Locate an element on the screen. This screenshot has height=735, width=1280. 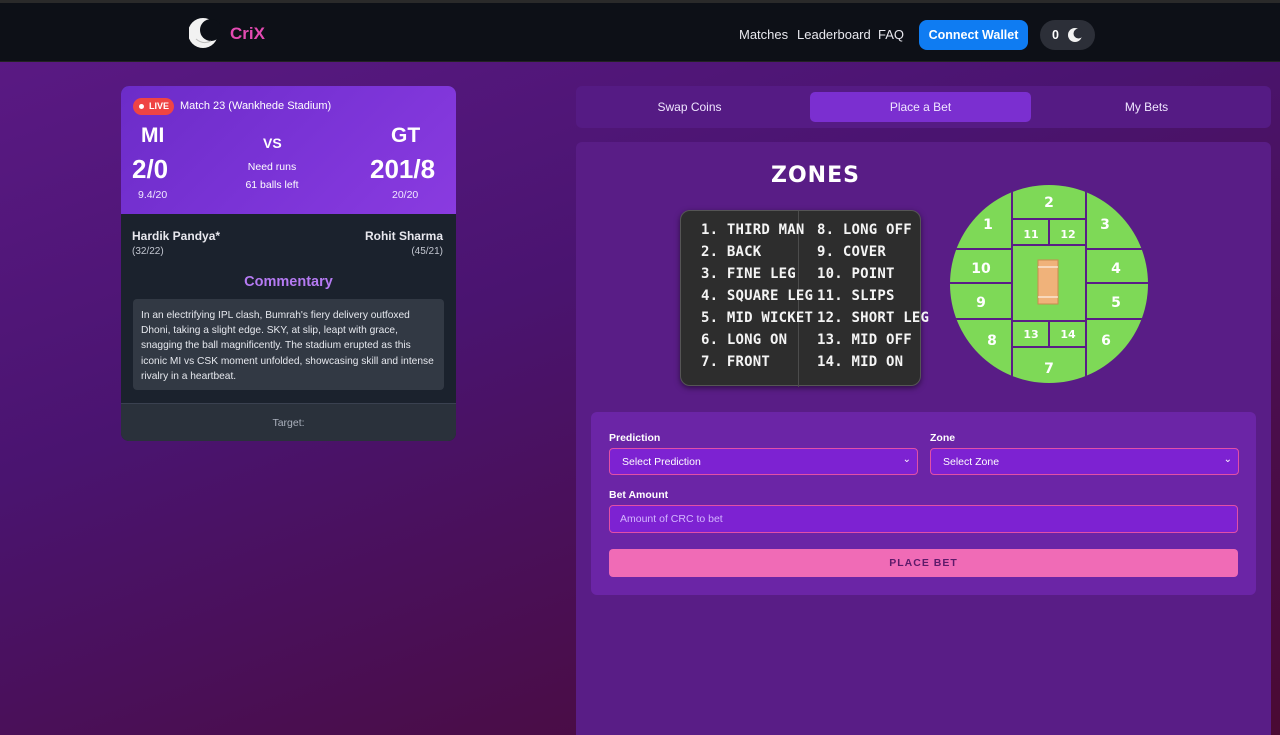
zone-legend-item: 14. MID ON is located at coordinates (860, 362).